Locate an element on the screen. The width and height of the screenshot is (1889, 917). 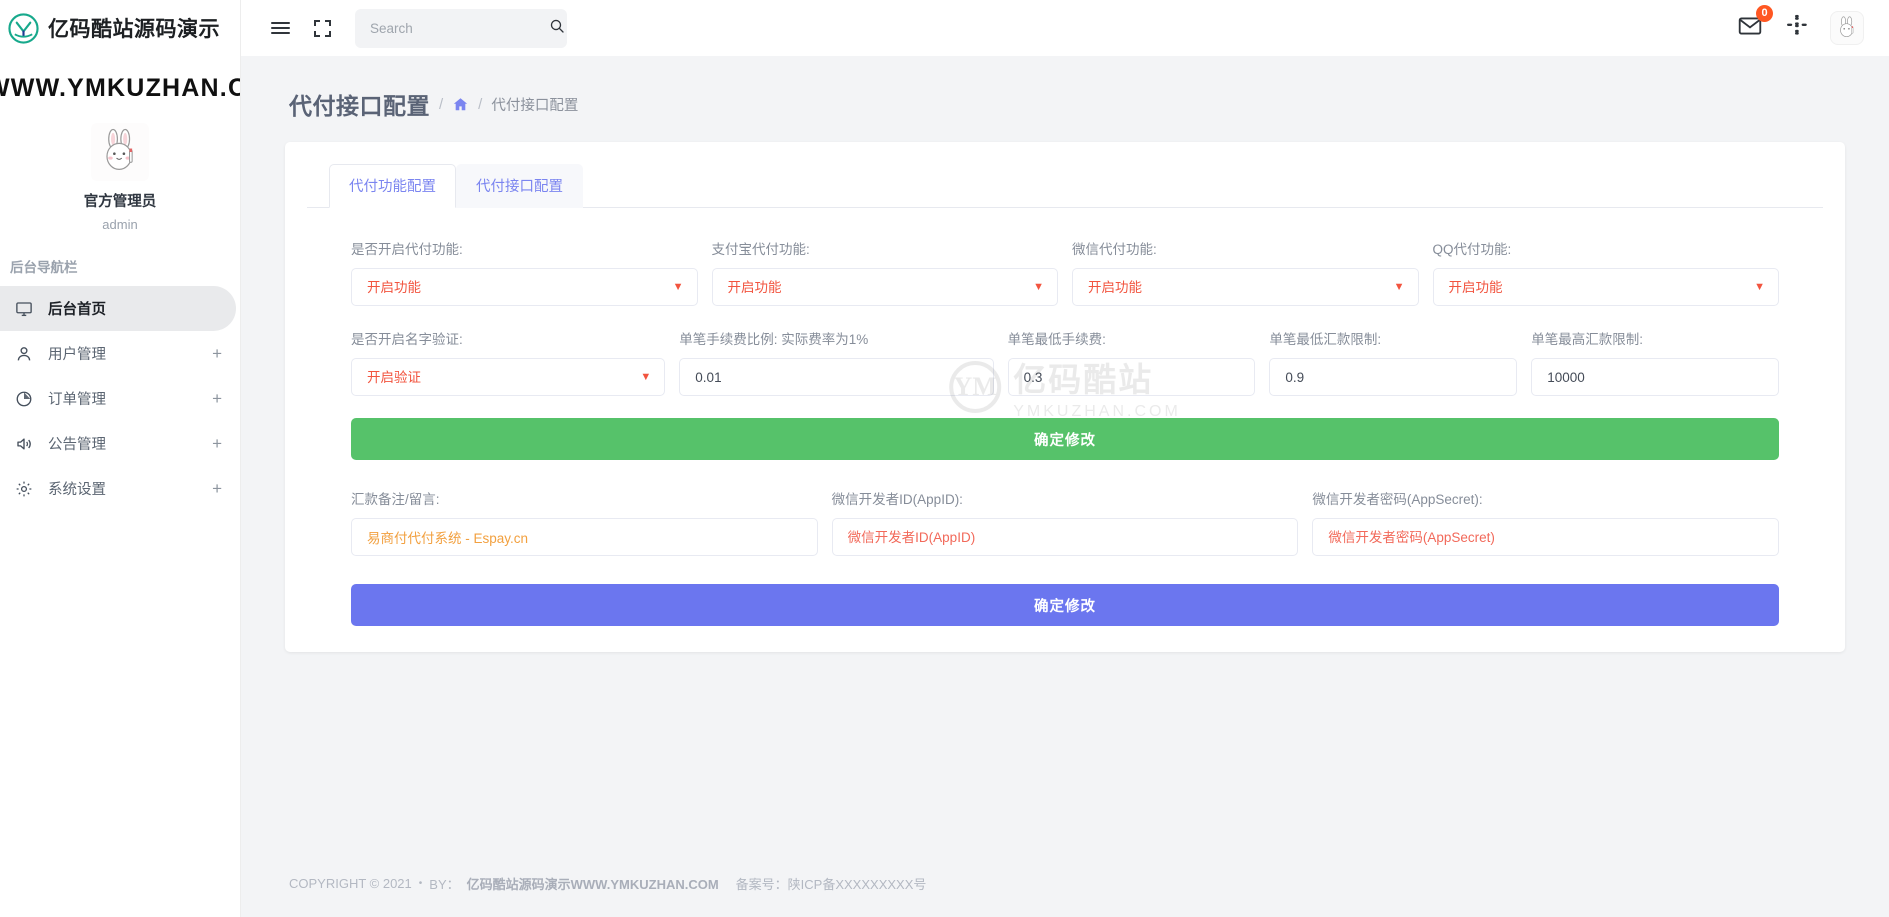
topbar-actions: 0 is located at coordinates (1800, 24).